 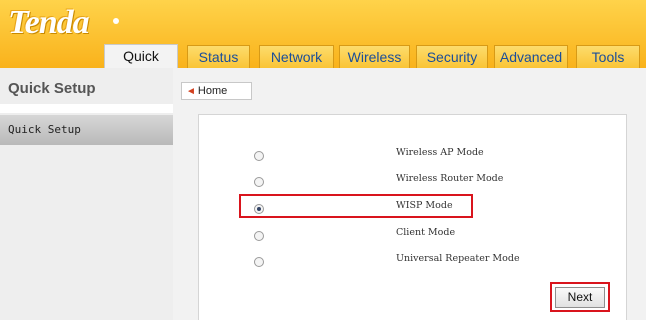 What do you see at coordinates (608, 56) in the screenshot?
I see `tab-tools: Tools` at bounding box center [608, 56].